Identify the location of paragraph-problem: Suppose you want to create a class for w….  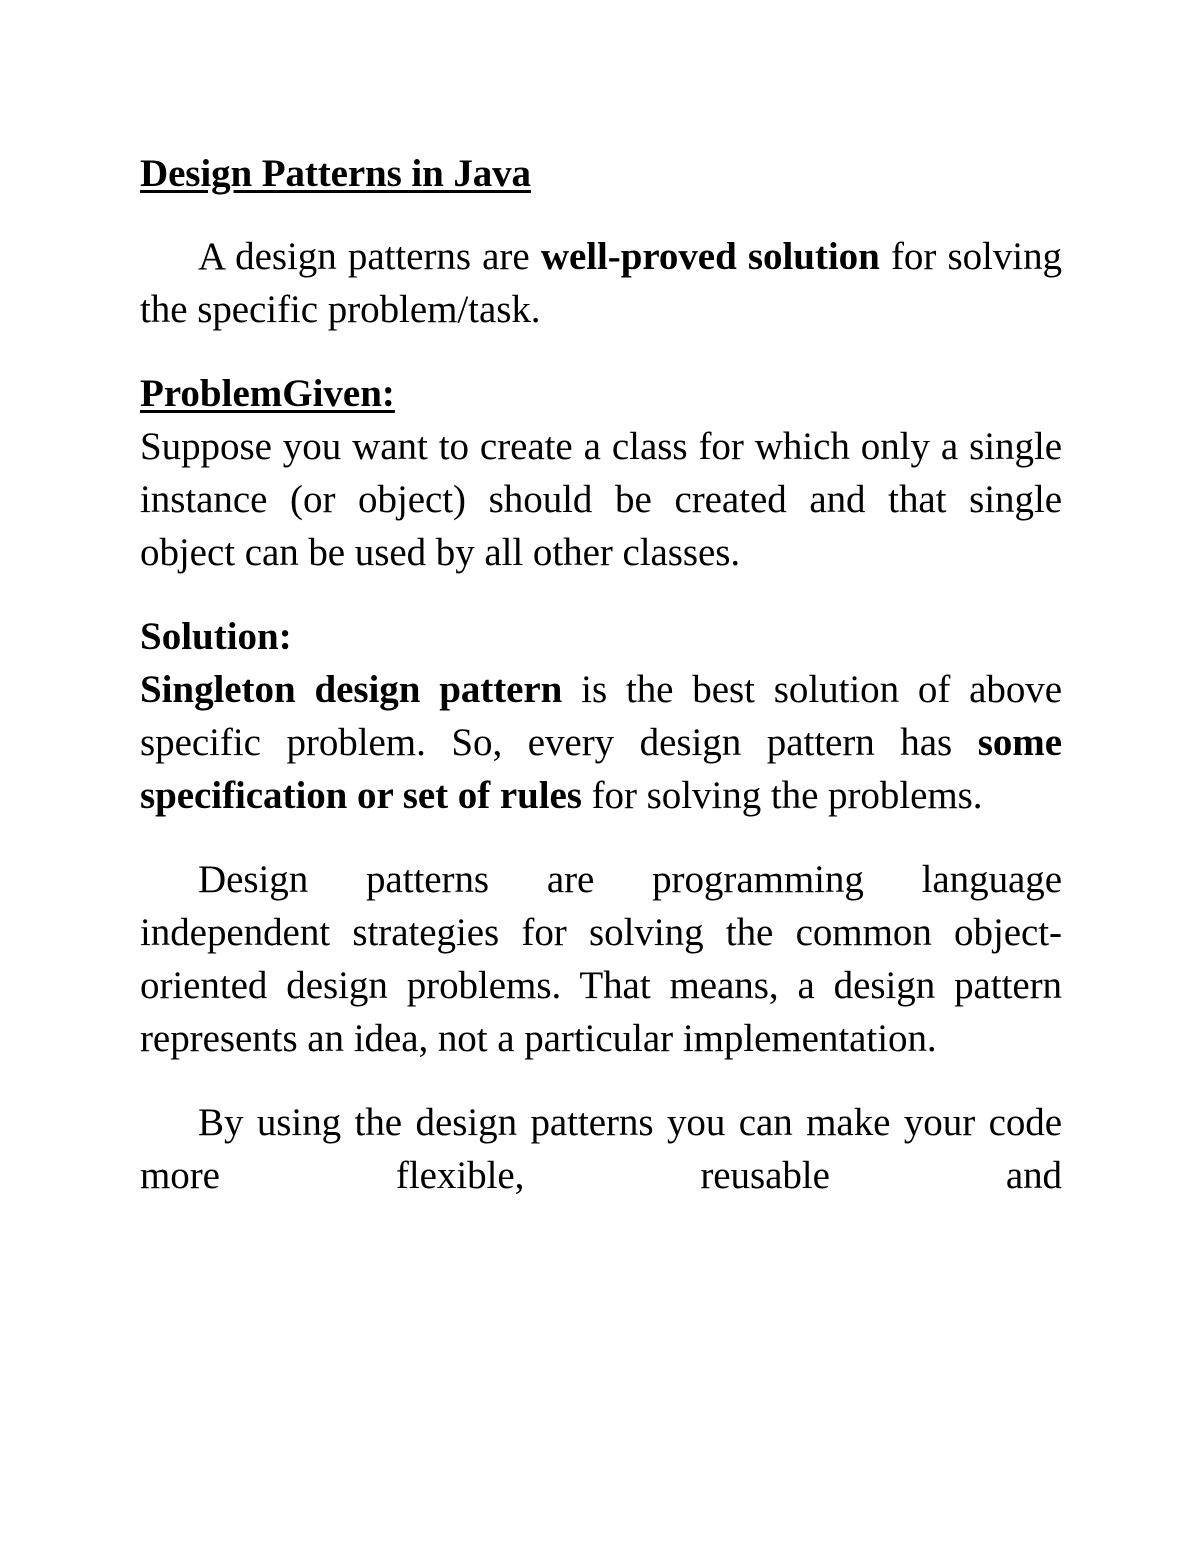
(601, 499).